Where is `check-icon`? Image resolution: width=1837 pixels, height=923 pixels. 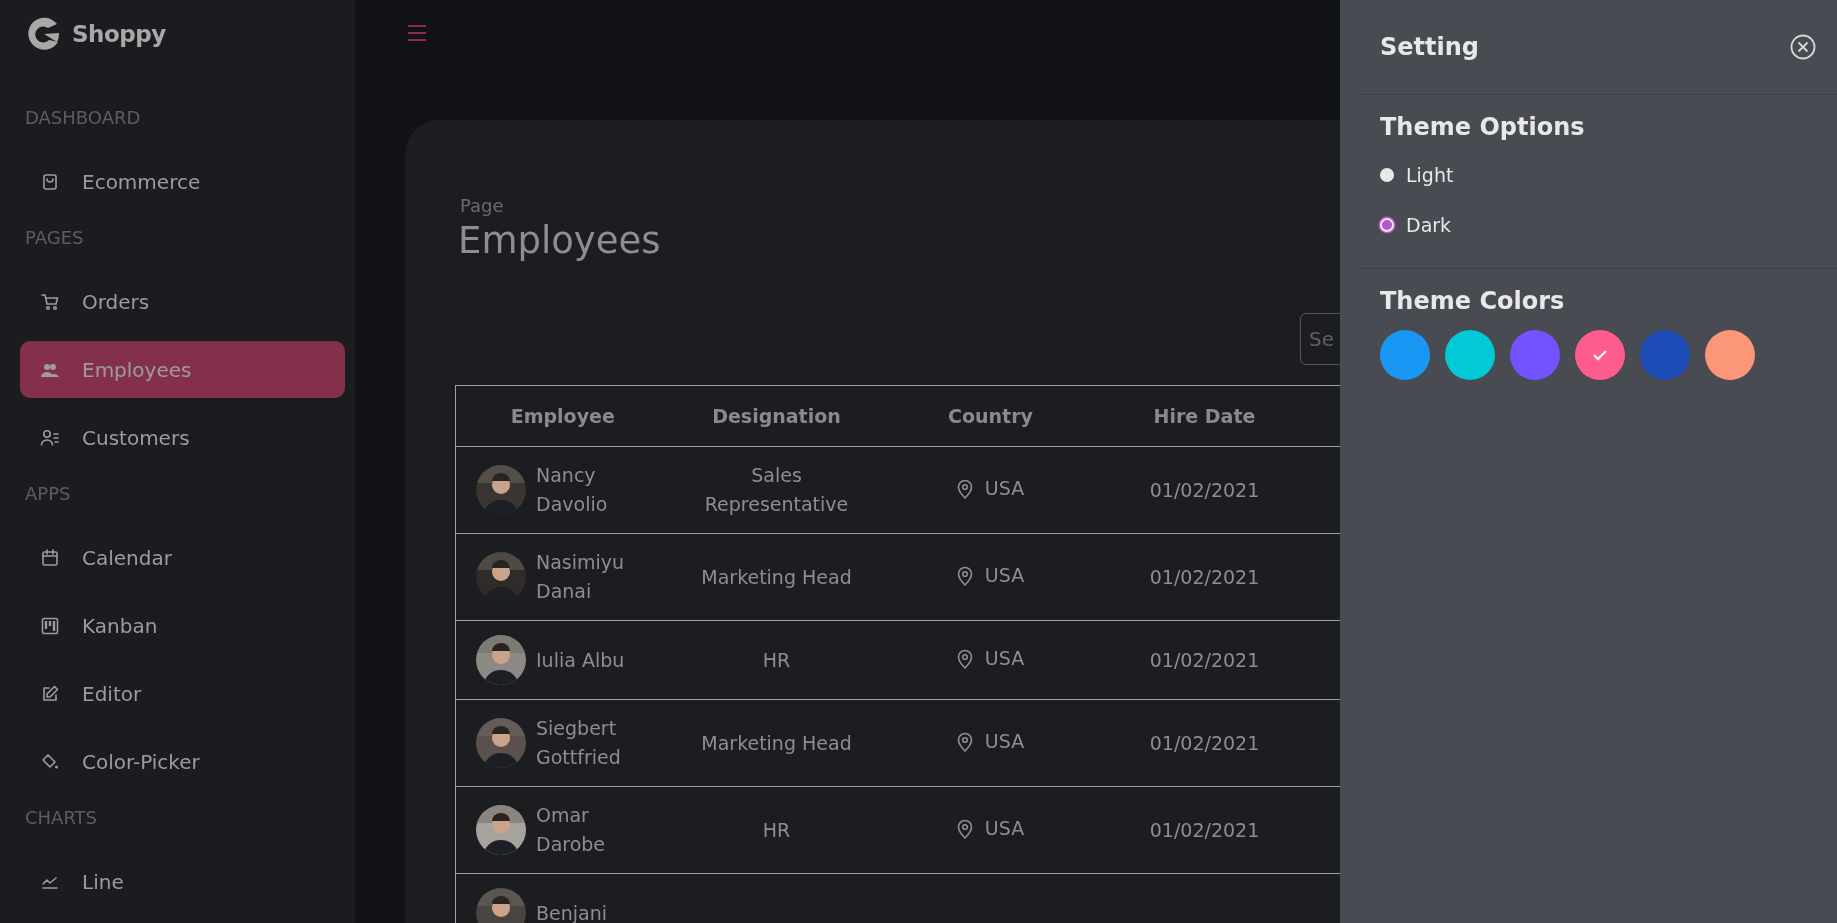
check-icon is located at coordinates (1600, 354).